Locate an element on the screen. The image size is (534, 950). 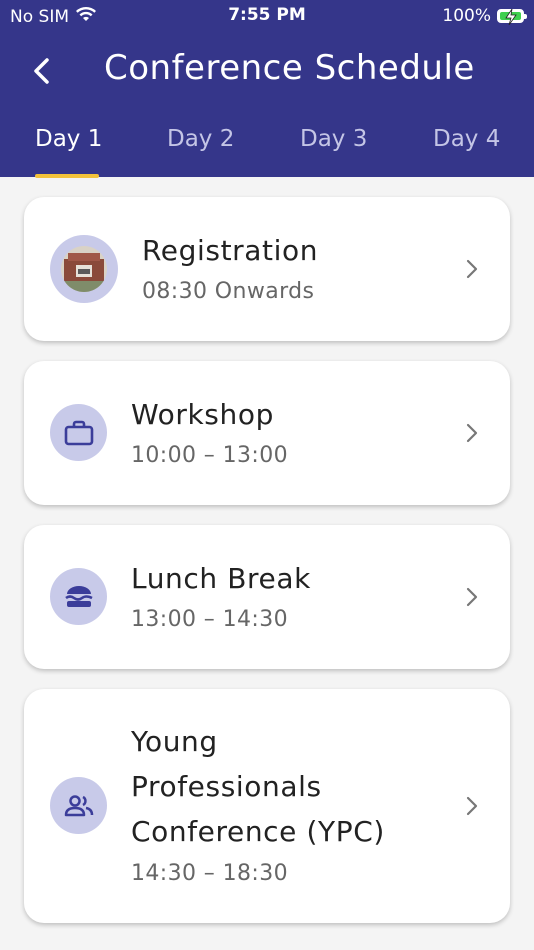
item-title: Registration is located at coordinates (230, 250).